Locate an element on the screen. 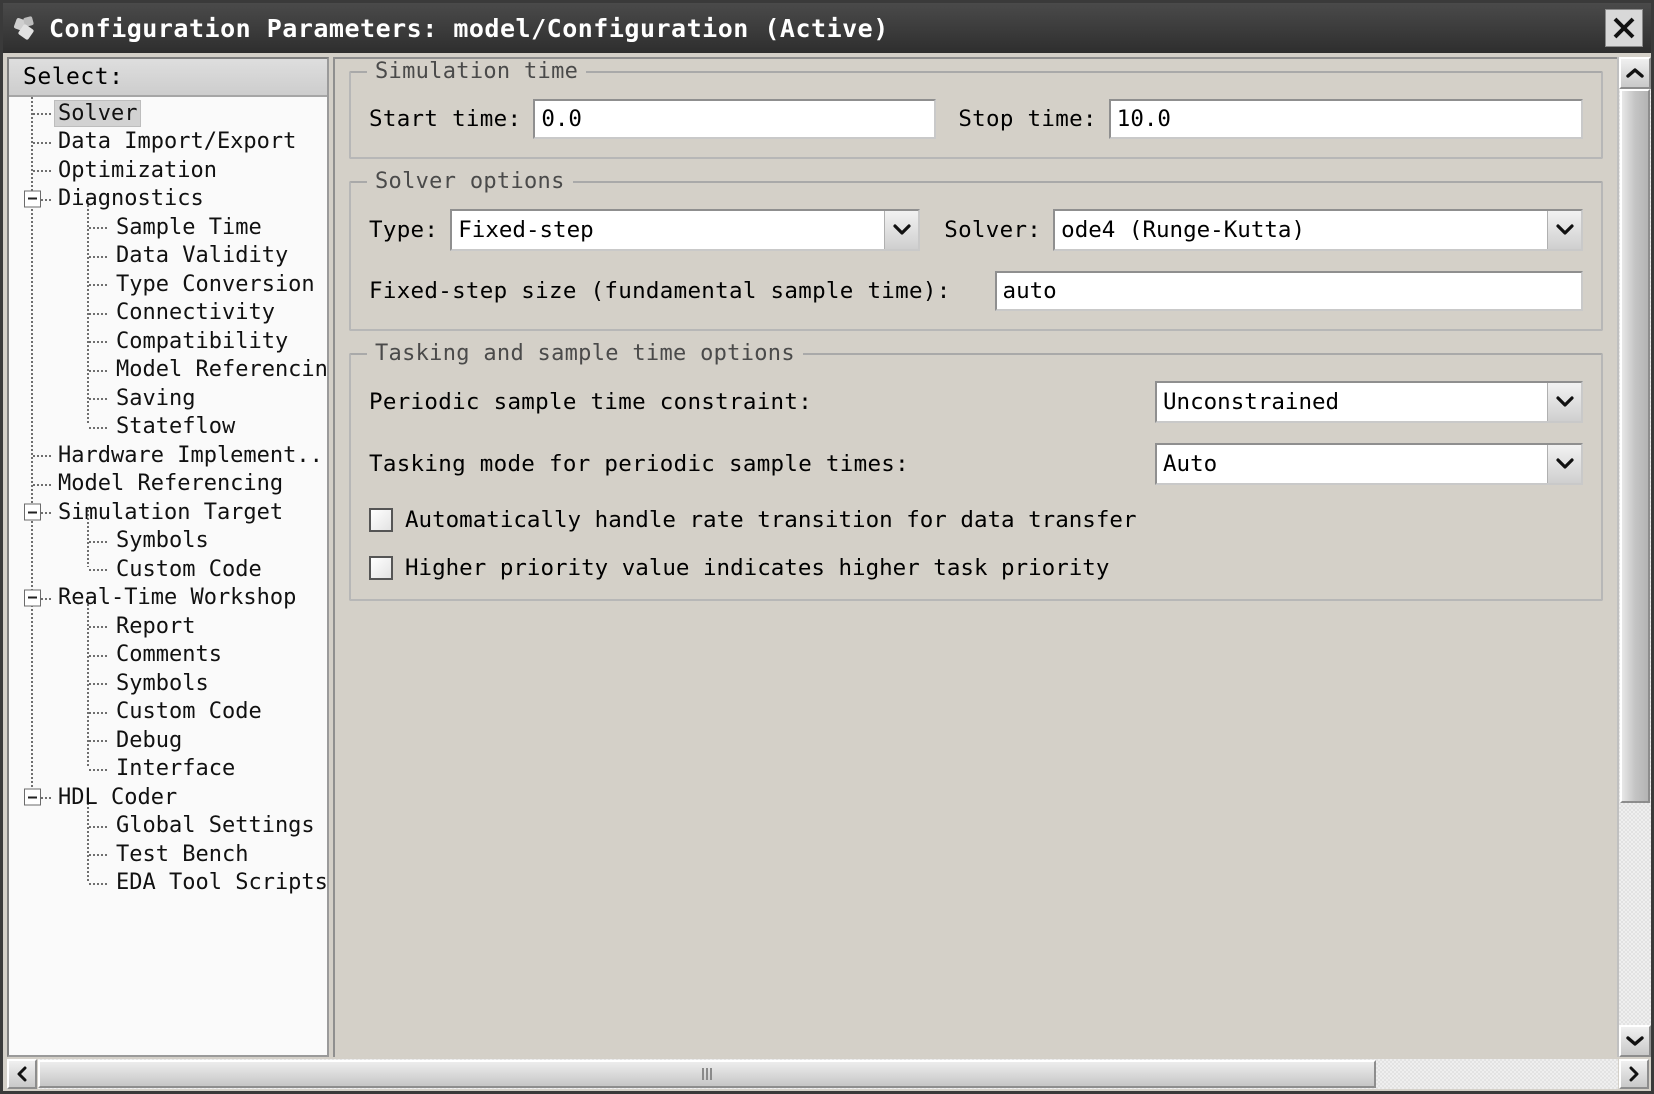 Image resolution: width=1654 pixels, height=1094 pixels. tasking-options-legend: Tasking and sample time options is located at coordinates (585, 353).